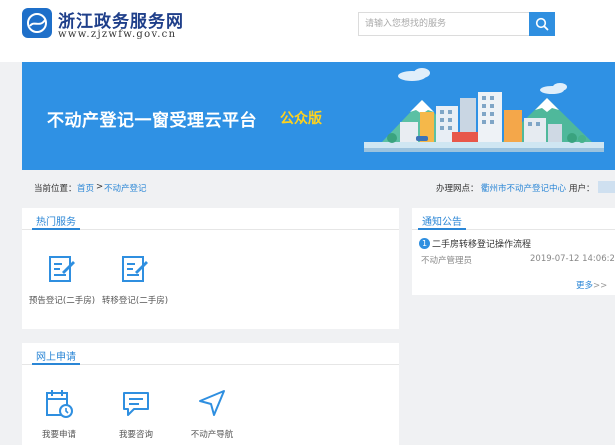  I want to click on notice-item-author: 不动产管理员, so click(447, 261).